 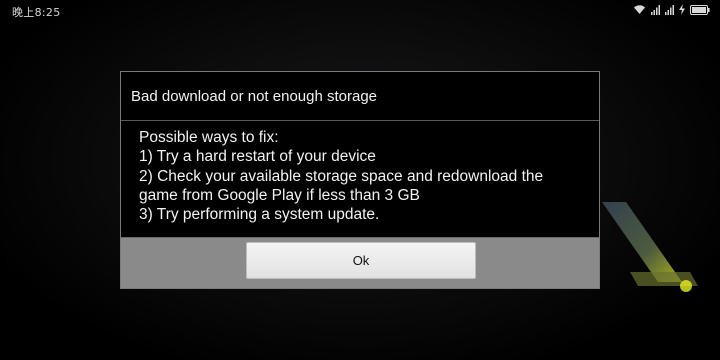 I want to click on status-bar: 晚上8:25, so click(x=360, y=11).